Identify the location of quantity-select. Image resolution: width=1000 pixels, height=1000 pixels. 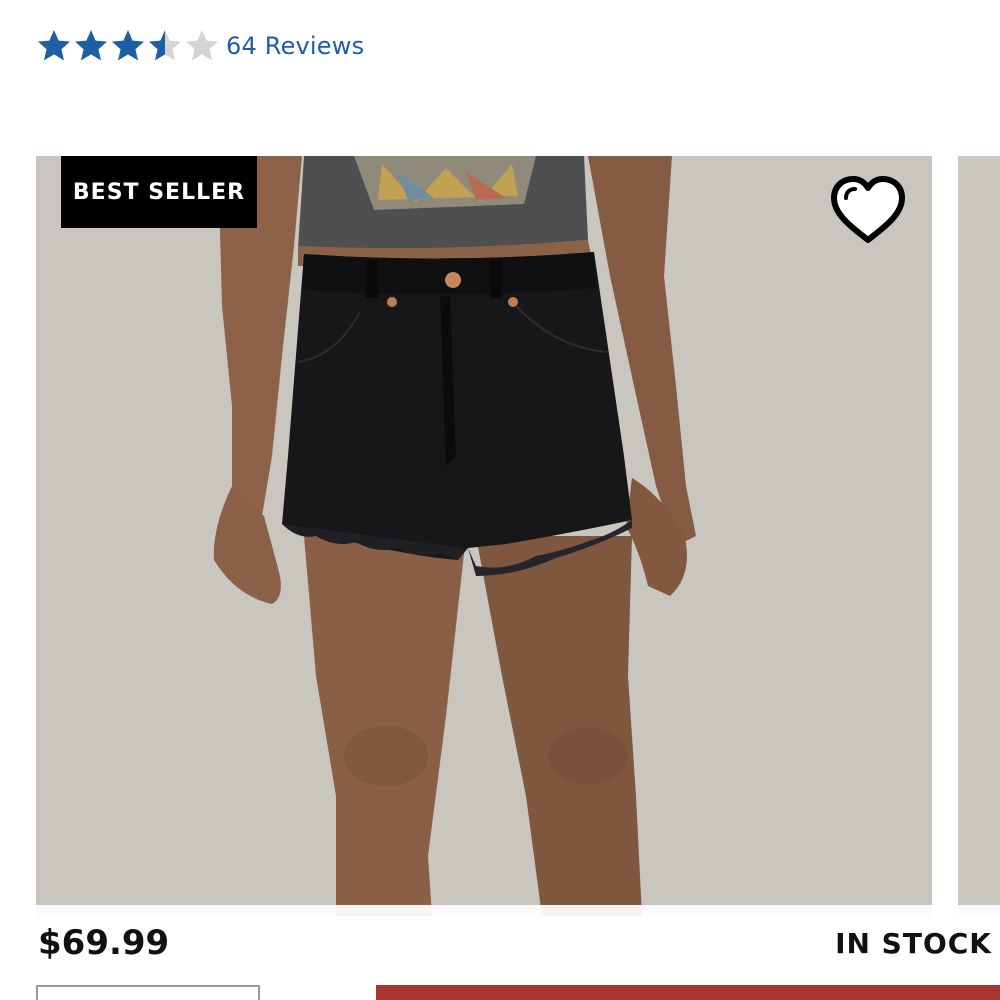
(148, 992).